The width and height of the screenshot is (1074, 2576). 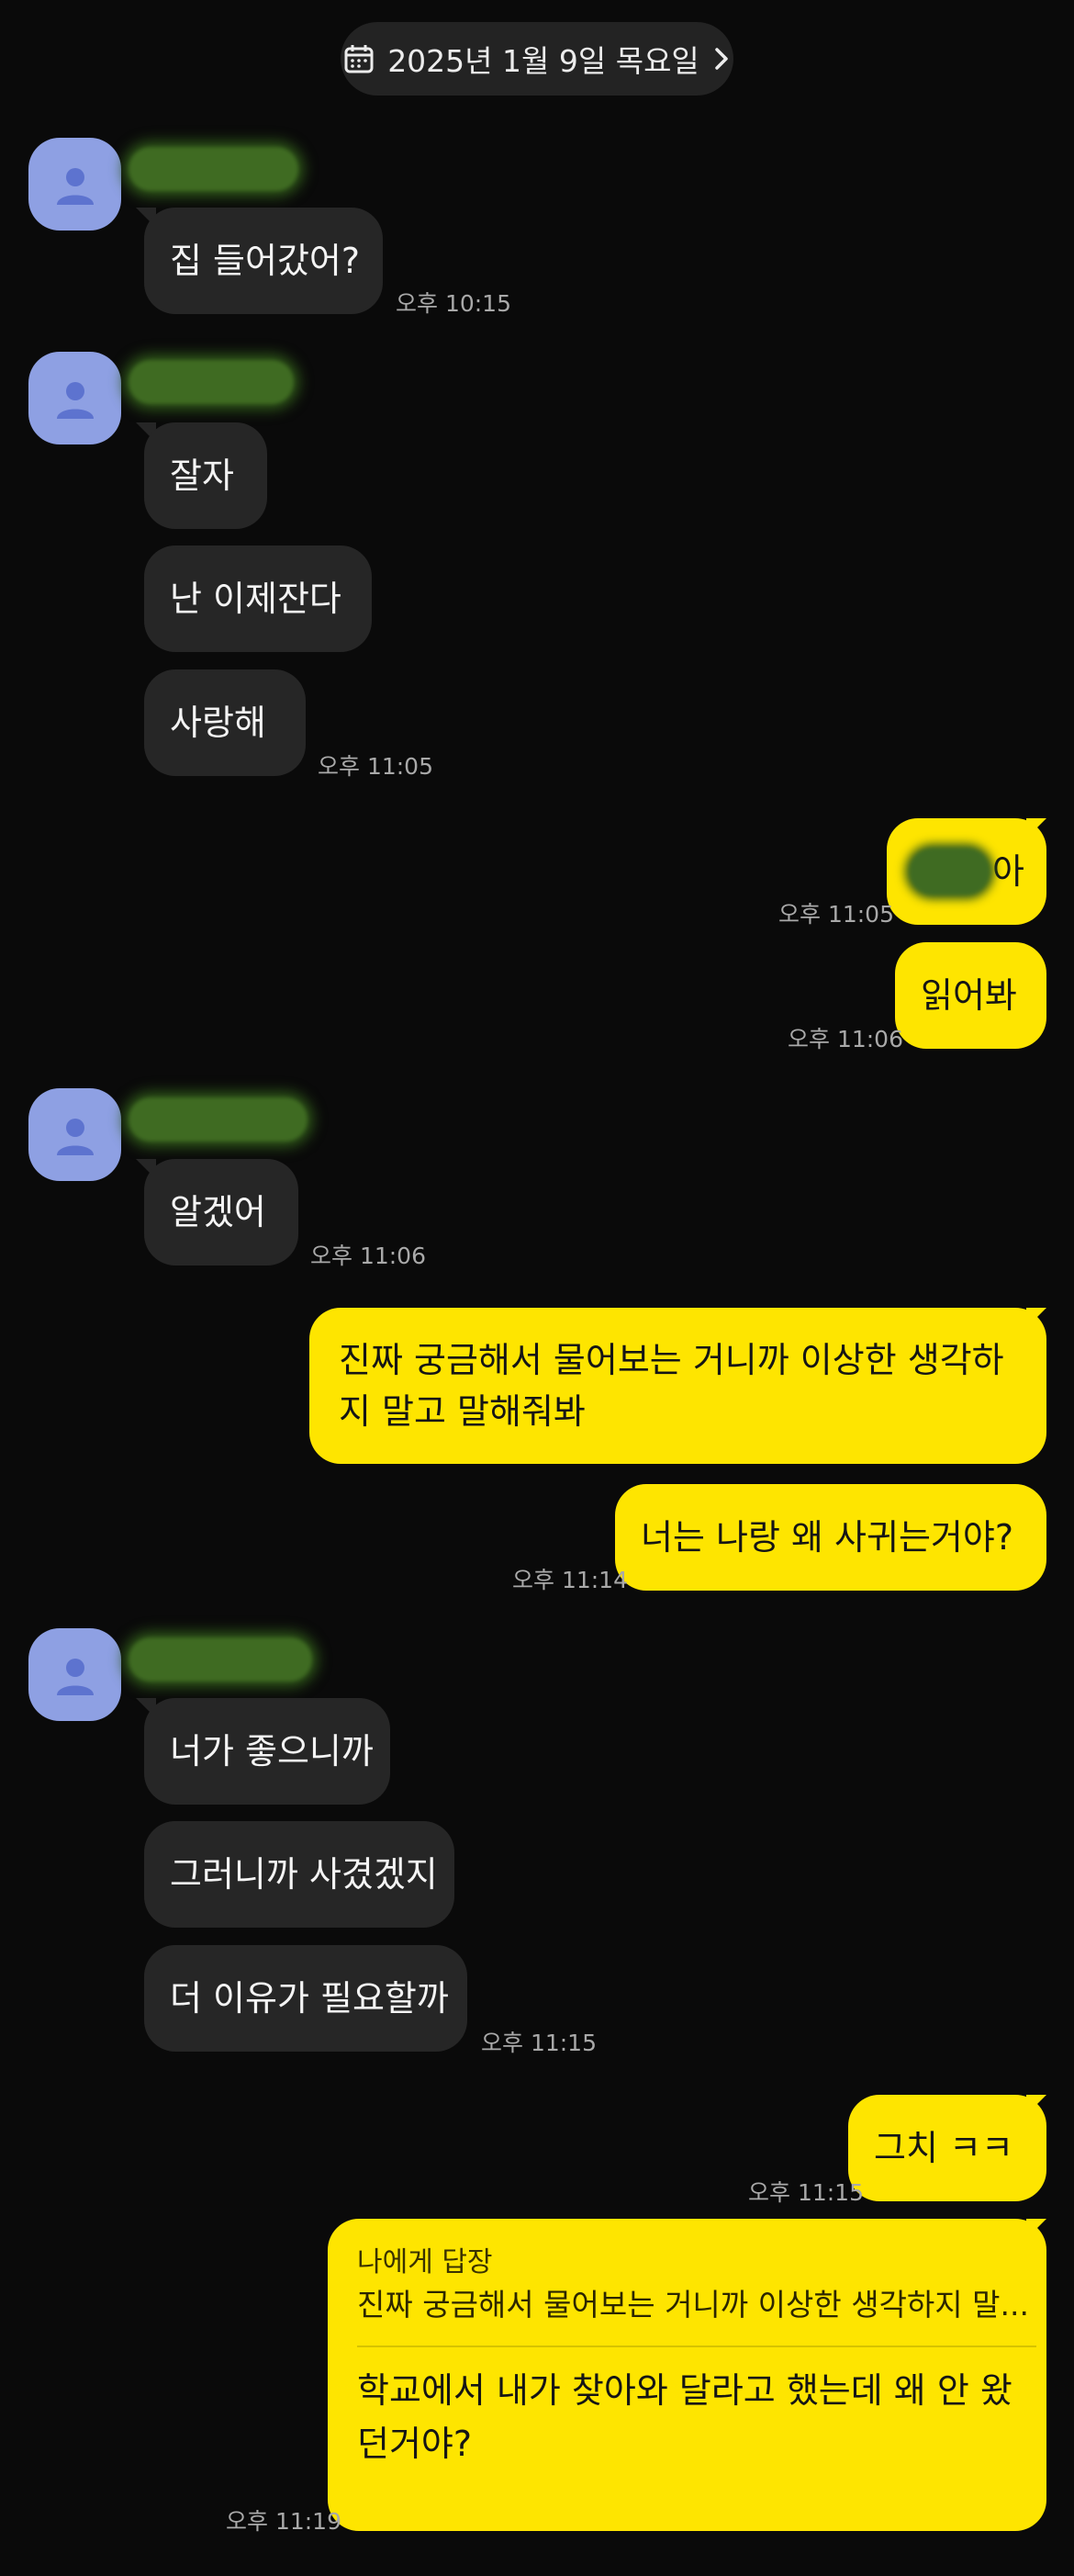 What do you see at coordinates (218, 1212) in the screenshot?
I see `message-text: 알겠어` at bounding box center [218, 1212].